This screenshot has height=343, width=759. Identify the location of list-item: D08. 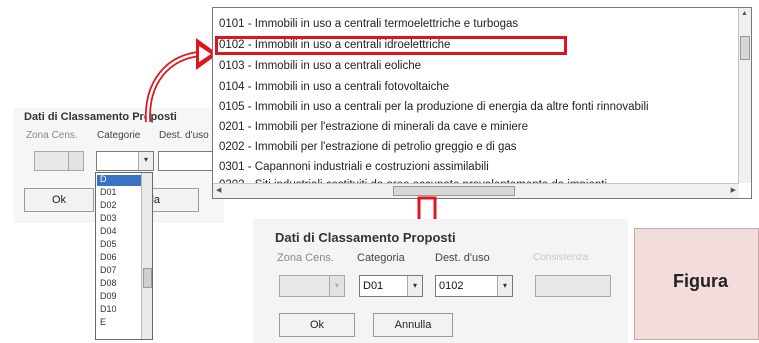
(108, 283).